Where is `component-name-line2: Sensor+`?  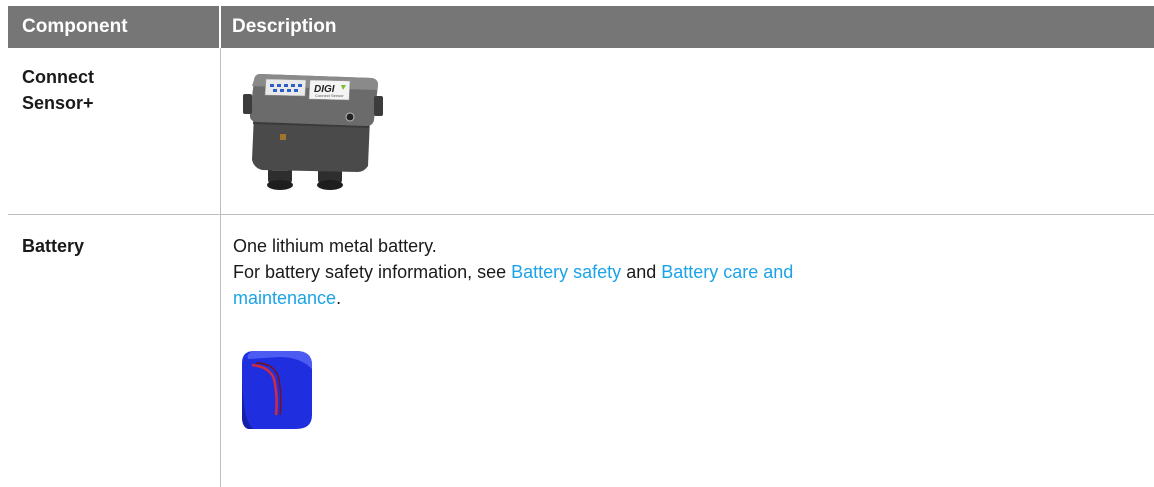
component-name-line2: Sensor+ is located at coordinates (58, 103).